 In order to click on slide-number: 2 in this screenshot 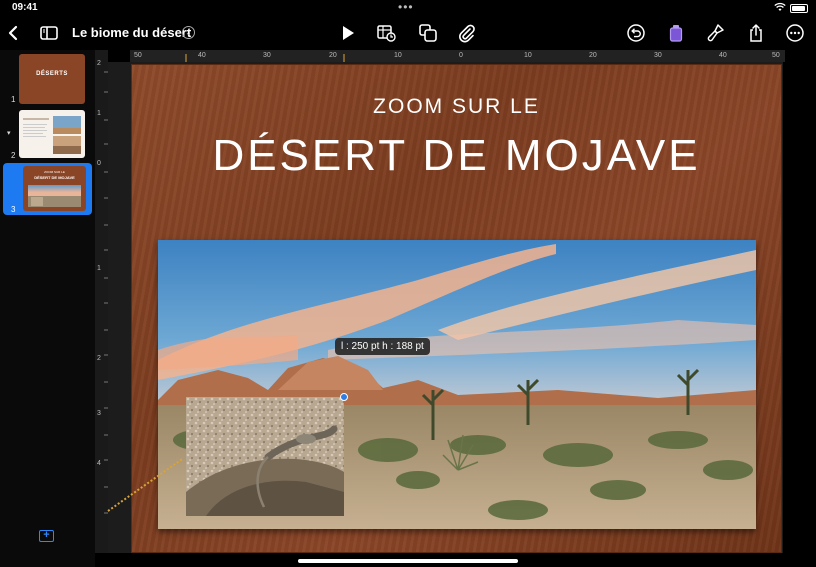, I will do `click(13, 155)`.